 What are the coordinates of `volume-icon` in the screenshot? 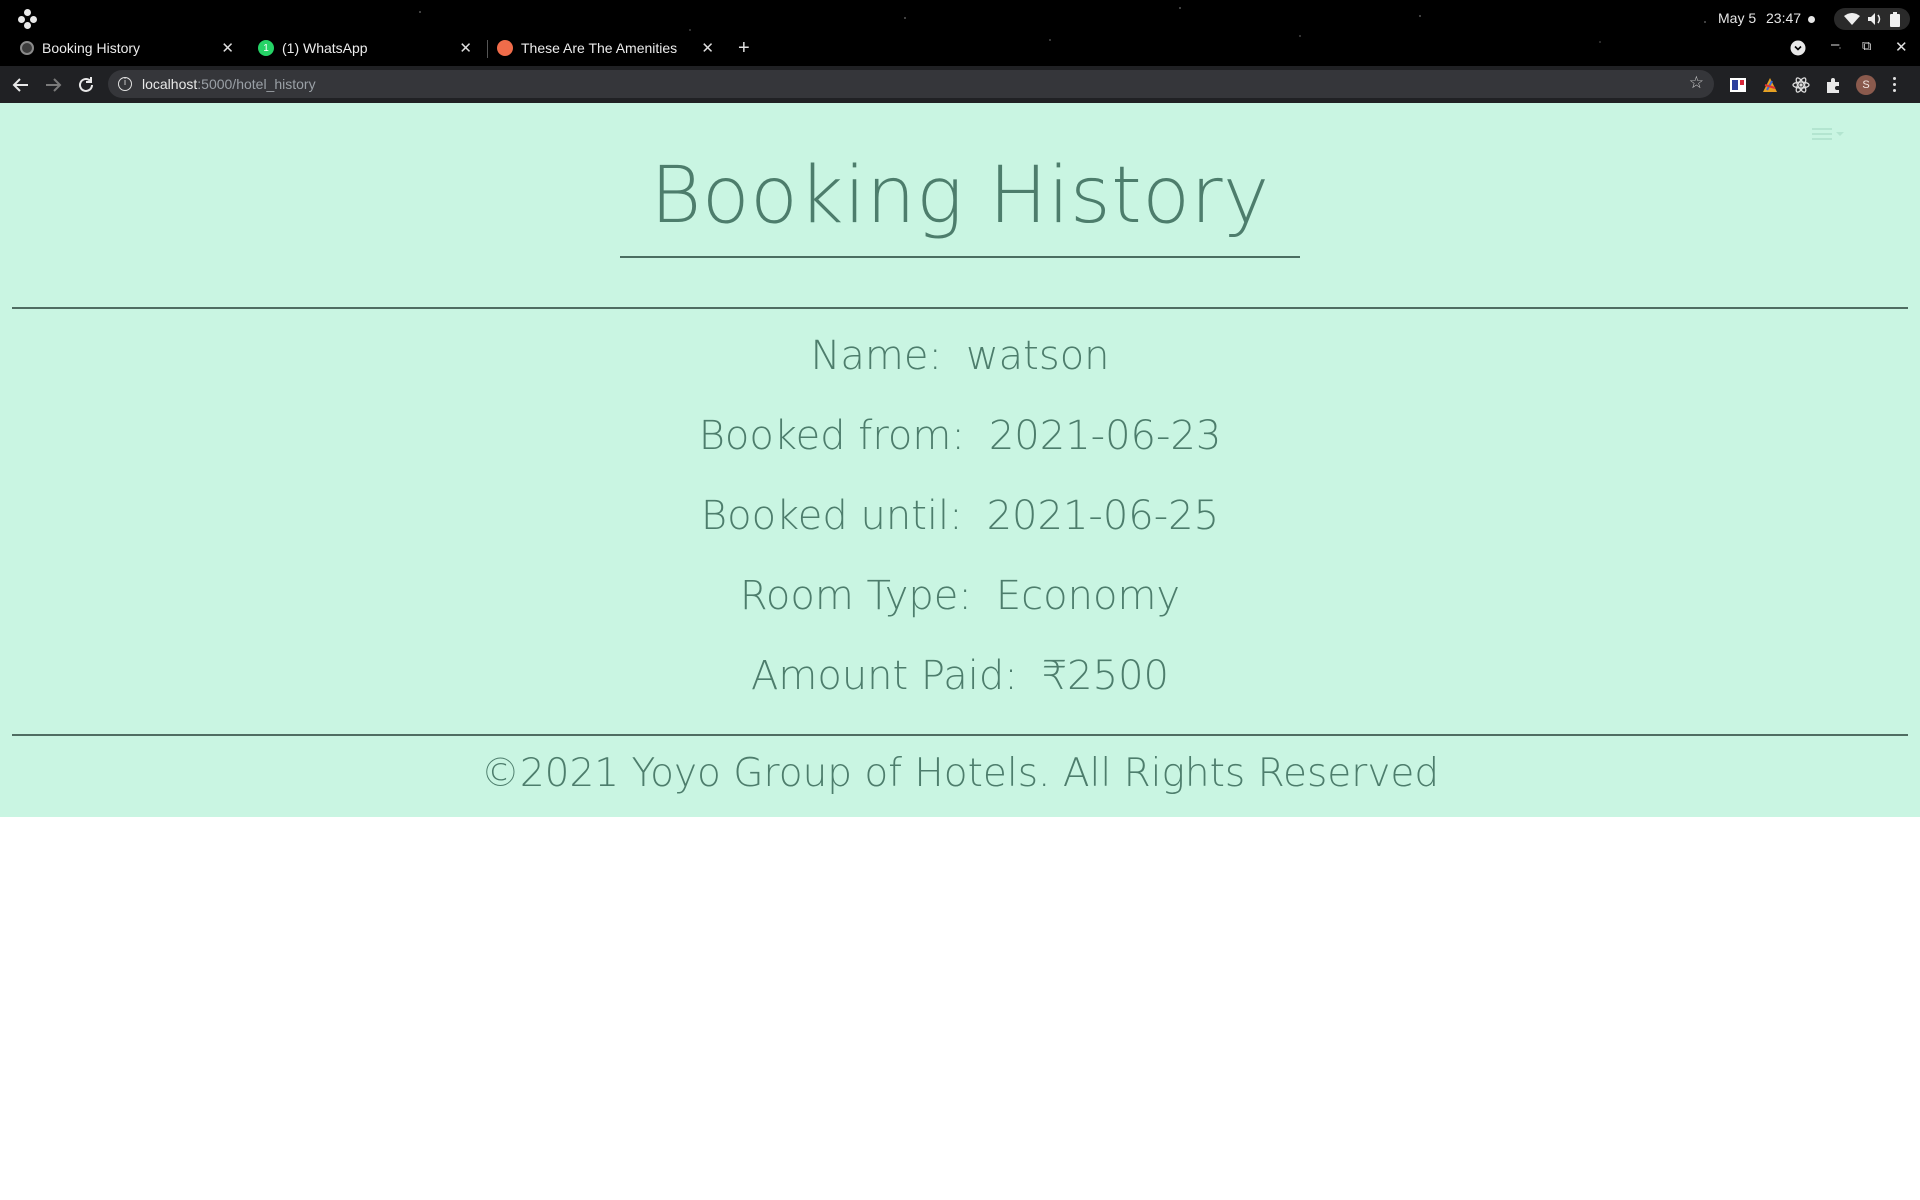 It's located at (1874, 19).